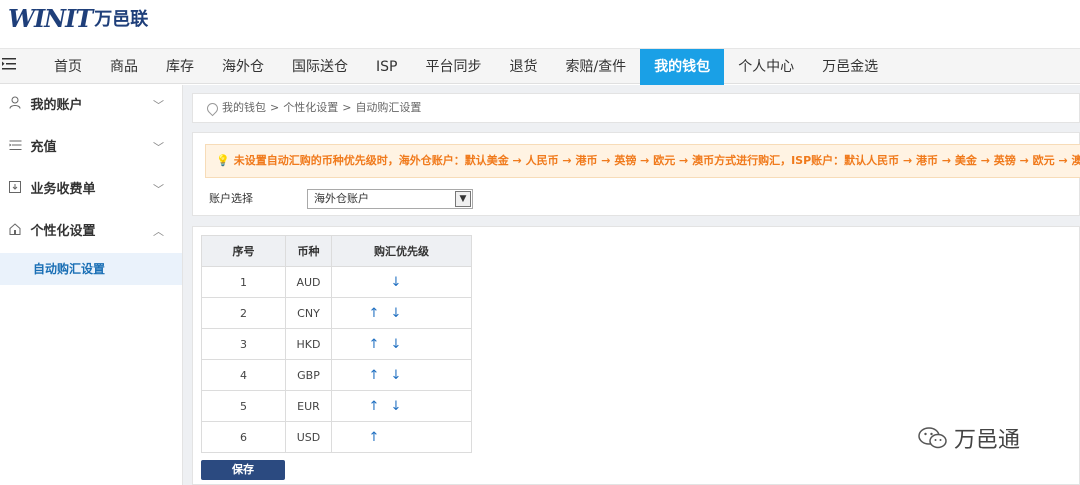  Describe the element at coordinates (987, 440) in the screenshot. I see `watermark-text: 万邑通` at that location.